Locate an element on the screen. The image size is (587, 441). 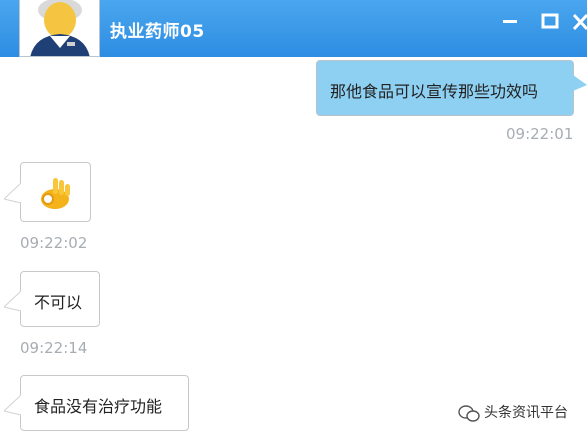
message-timestamp: 09:22:02 is located at coordinates (54, 243).